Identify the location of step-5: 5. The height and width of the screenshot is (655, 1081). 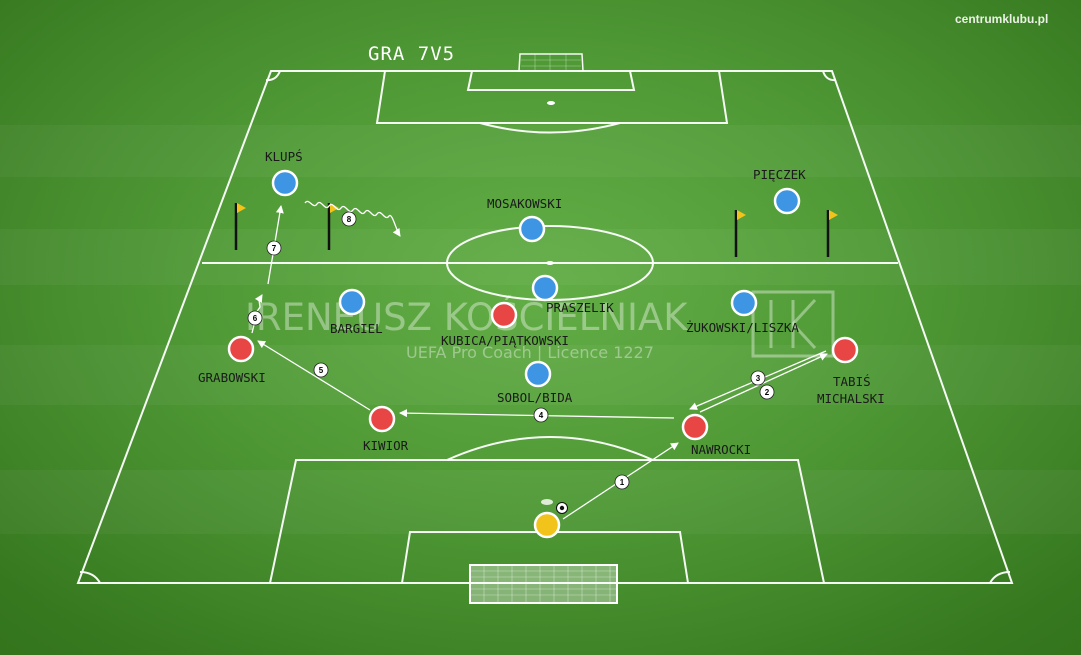
(321, 370).